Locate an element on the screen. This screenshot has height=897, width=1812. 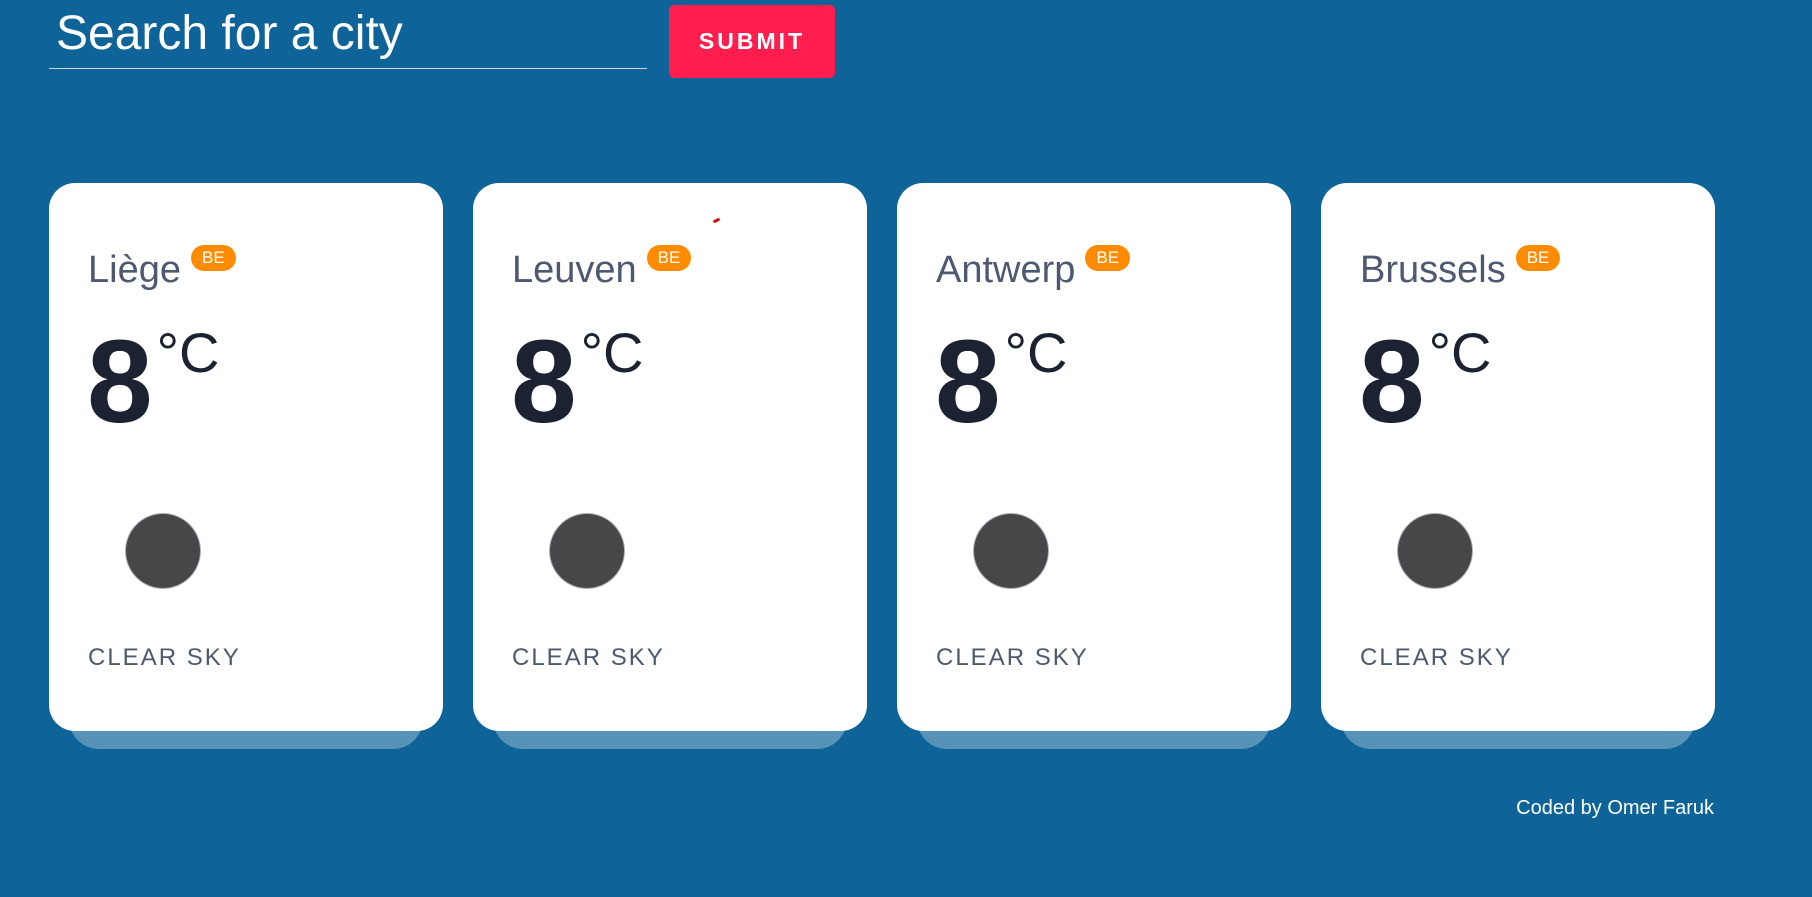
city-name: Leuven is located at coordinates (574, 270).